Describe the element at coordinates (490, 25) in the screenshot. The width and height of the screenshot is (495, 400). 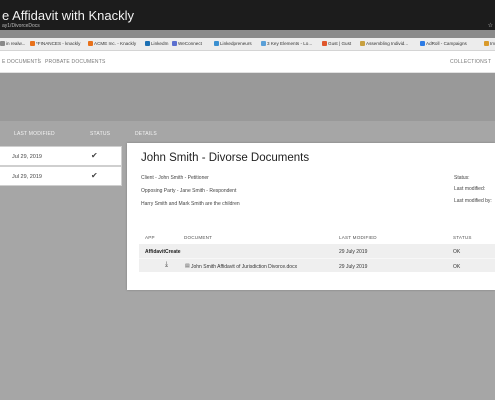
I see `bookmark-star-icon: ☆` at that location.